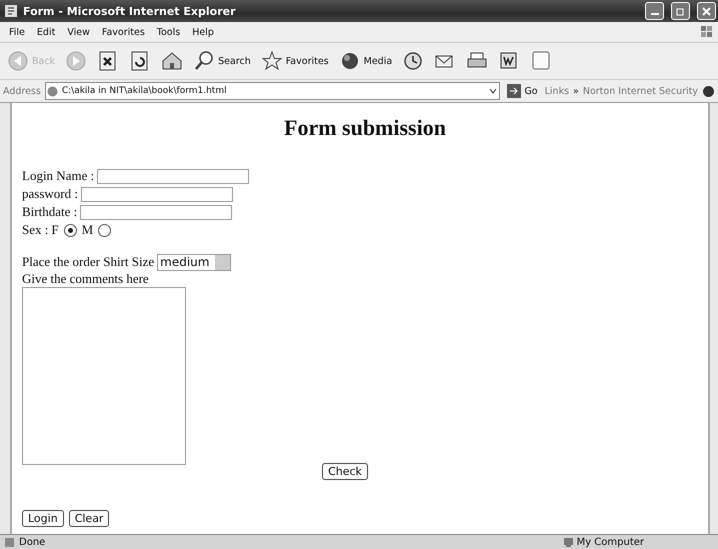 The width and height of the screenshot is (718, 549). What do you see at coordinates (707, 32) in the screenshot?
I see `windows-logo-icon` at bounding box center [707, 32].